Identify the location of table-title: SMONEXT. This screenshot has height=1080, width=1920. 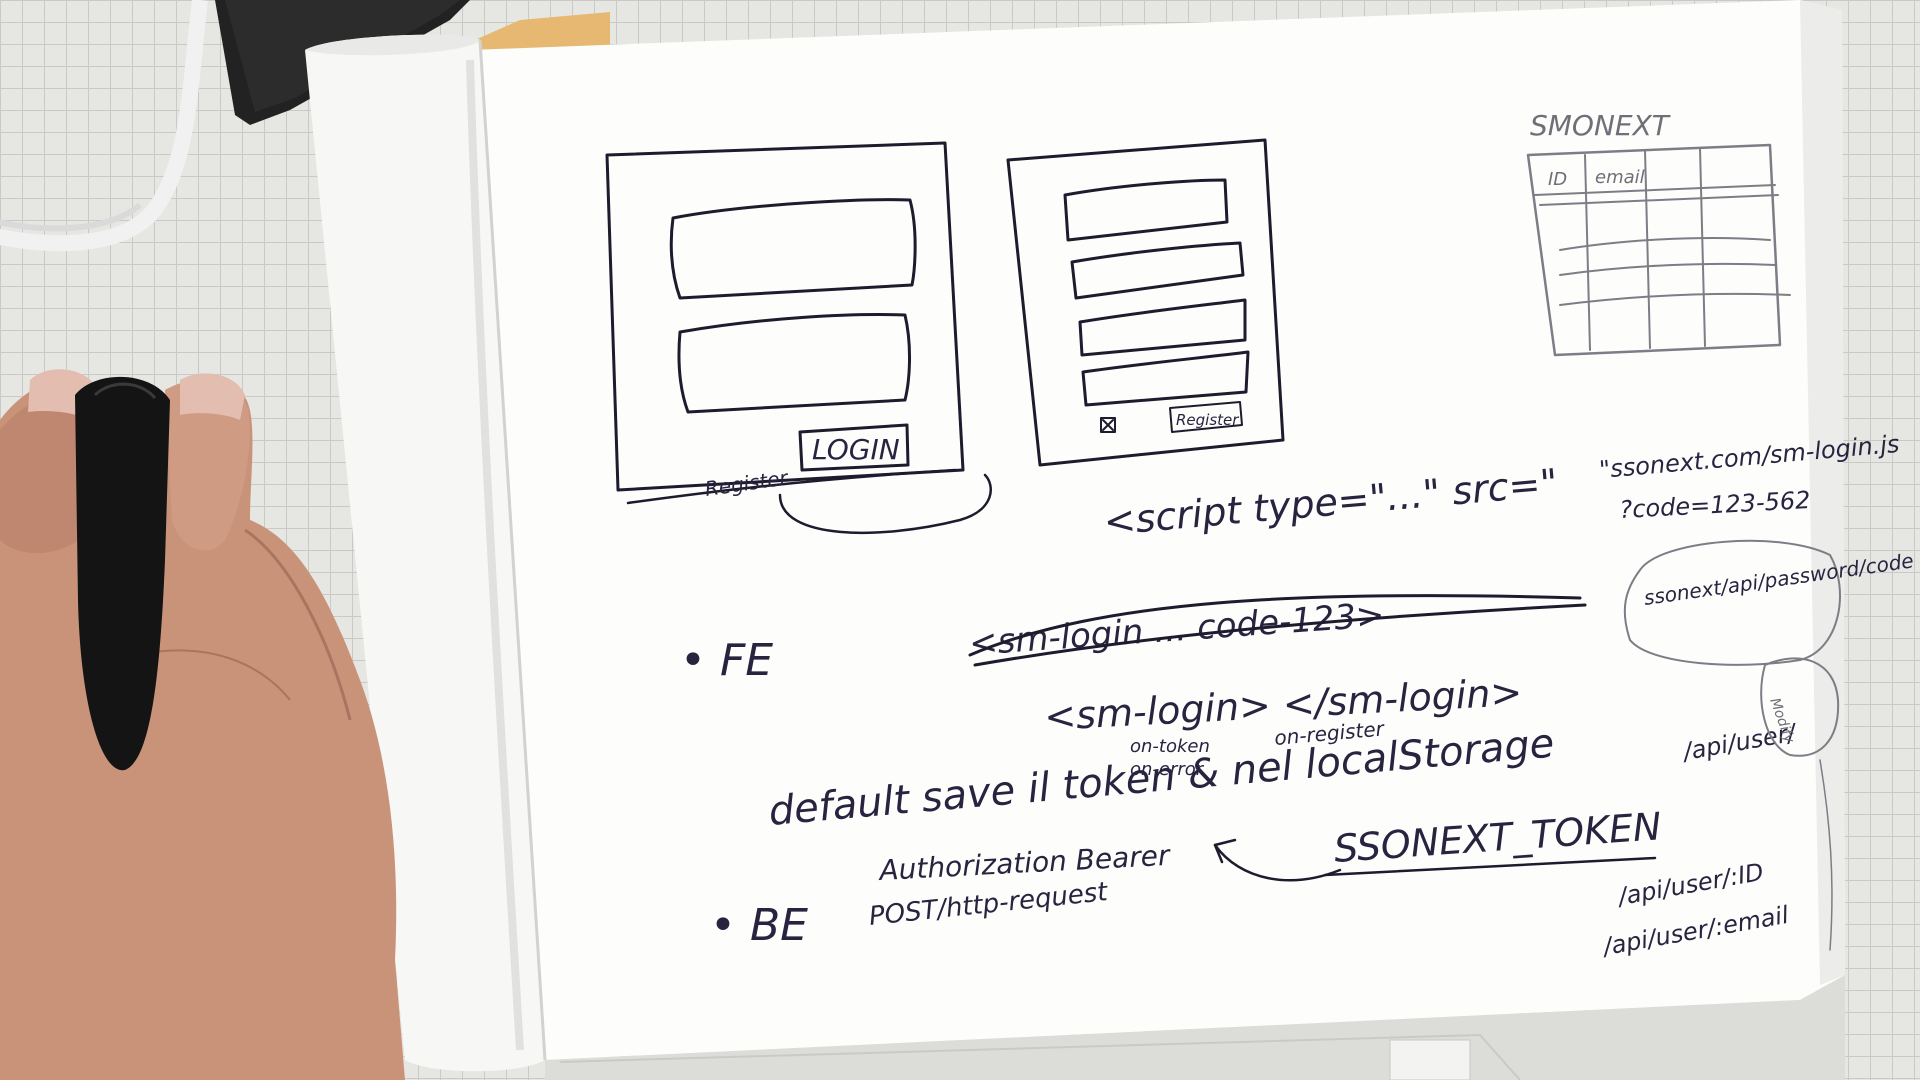
(1600, 125).